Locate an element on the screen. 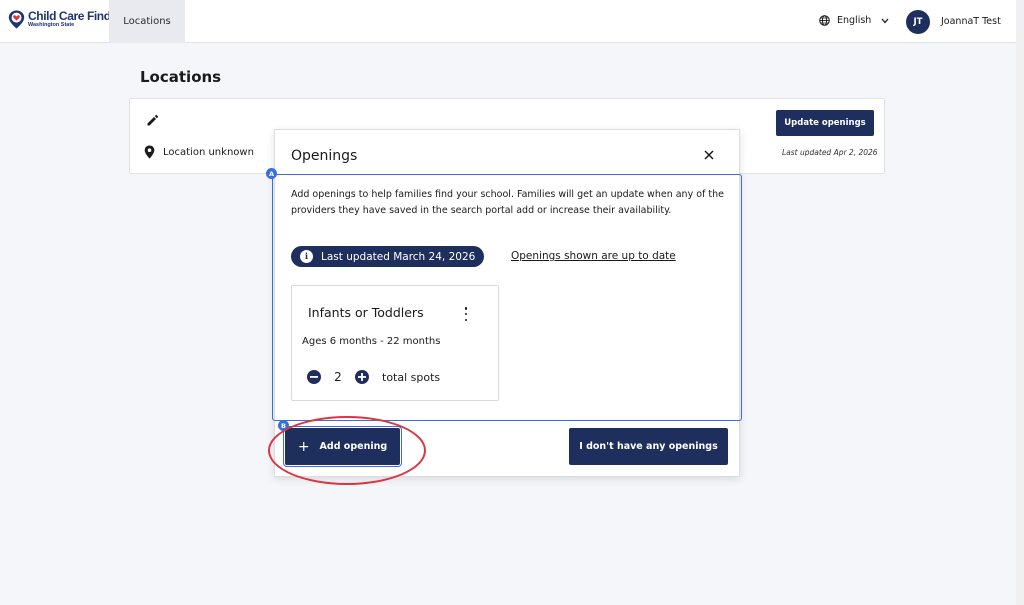 The height and width of the screenshot is (605, 1024). globe-icon is located at coordinates (824, 20).